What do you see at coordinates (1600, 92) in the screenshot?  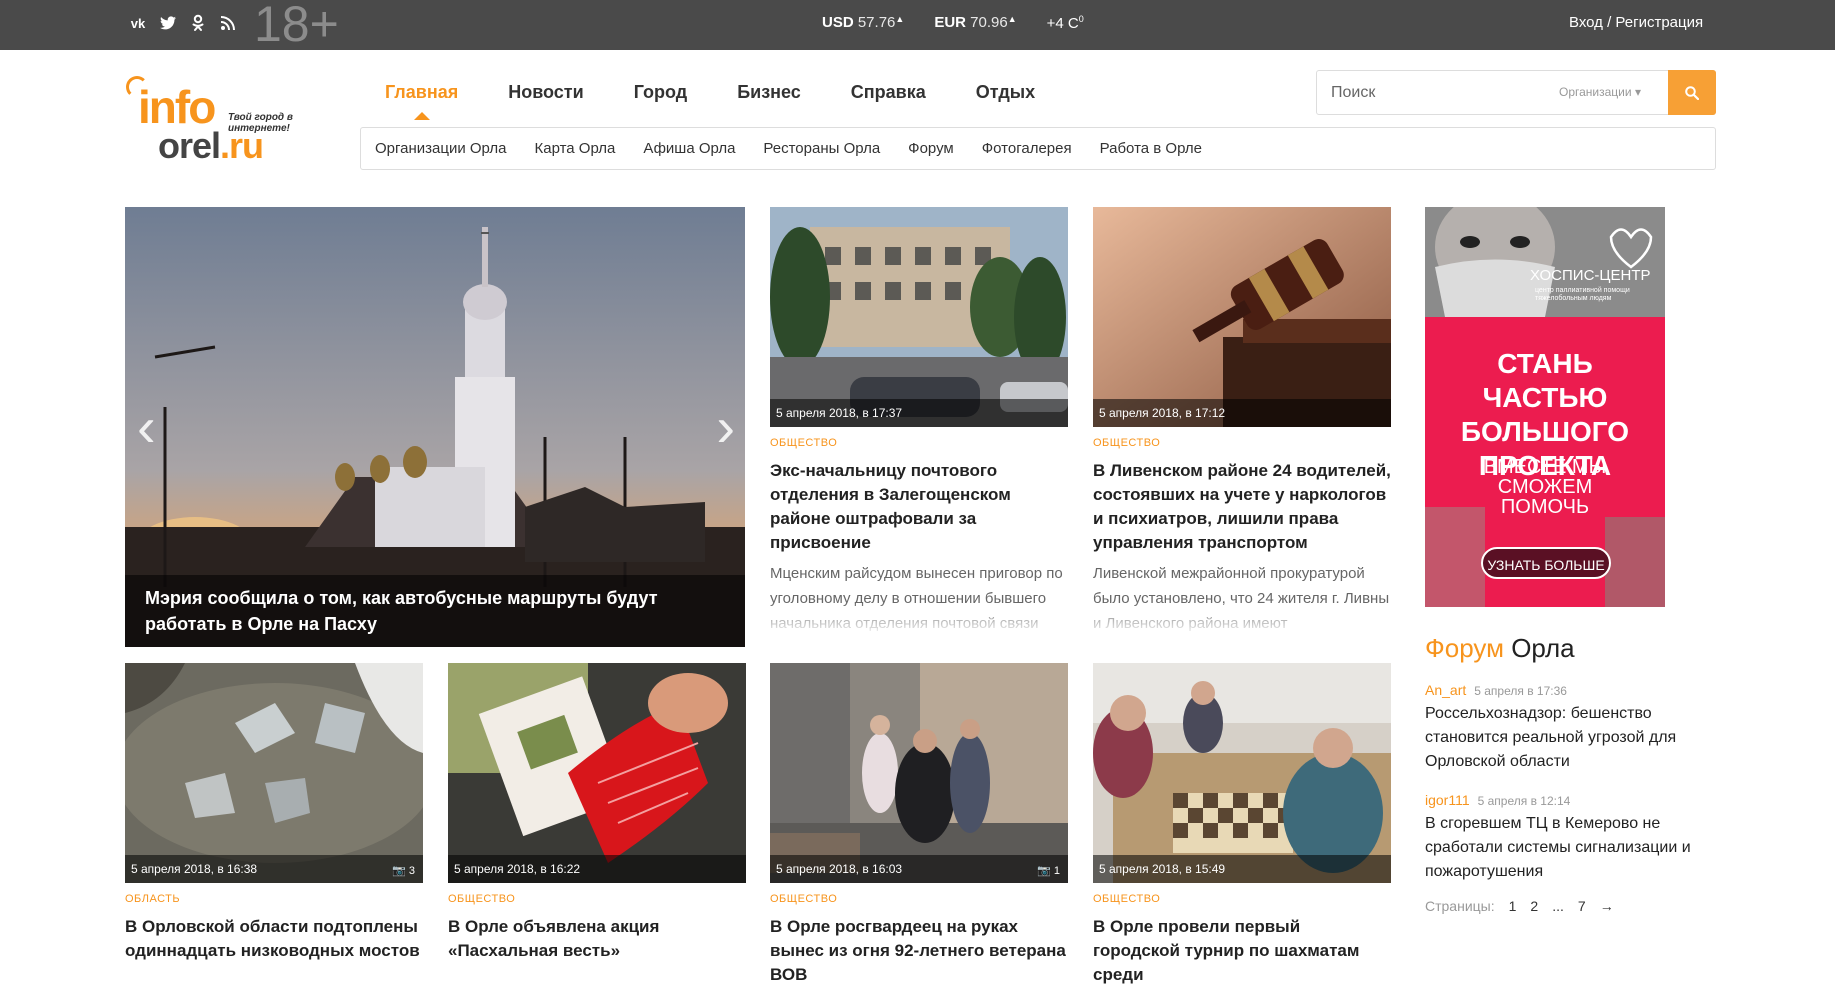 I see `search-category-select: Организации ▾` at bounding box center [1600, 92].